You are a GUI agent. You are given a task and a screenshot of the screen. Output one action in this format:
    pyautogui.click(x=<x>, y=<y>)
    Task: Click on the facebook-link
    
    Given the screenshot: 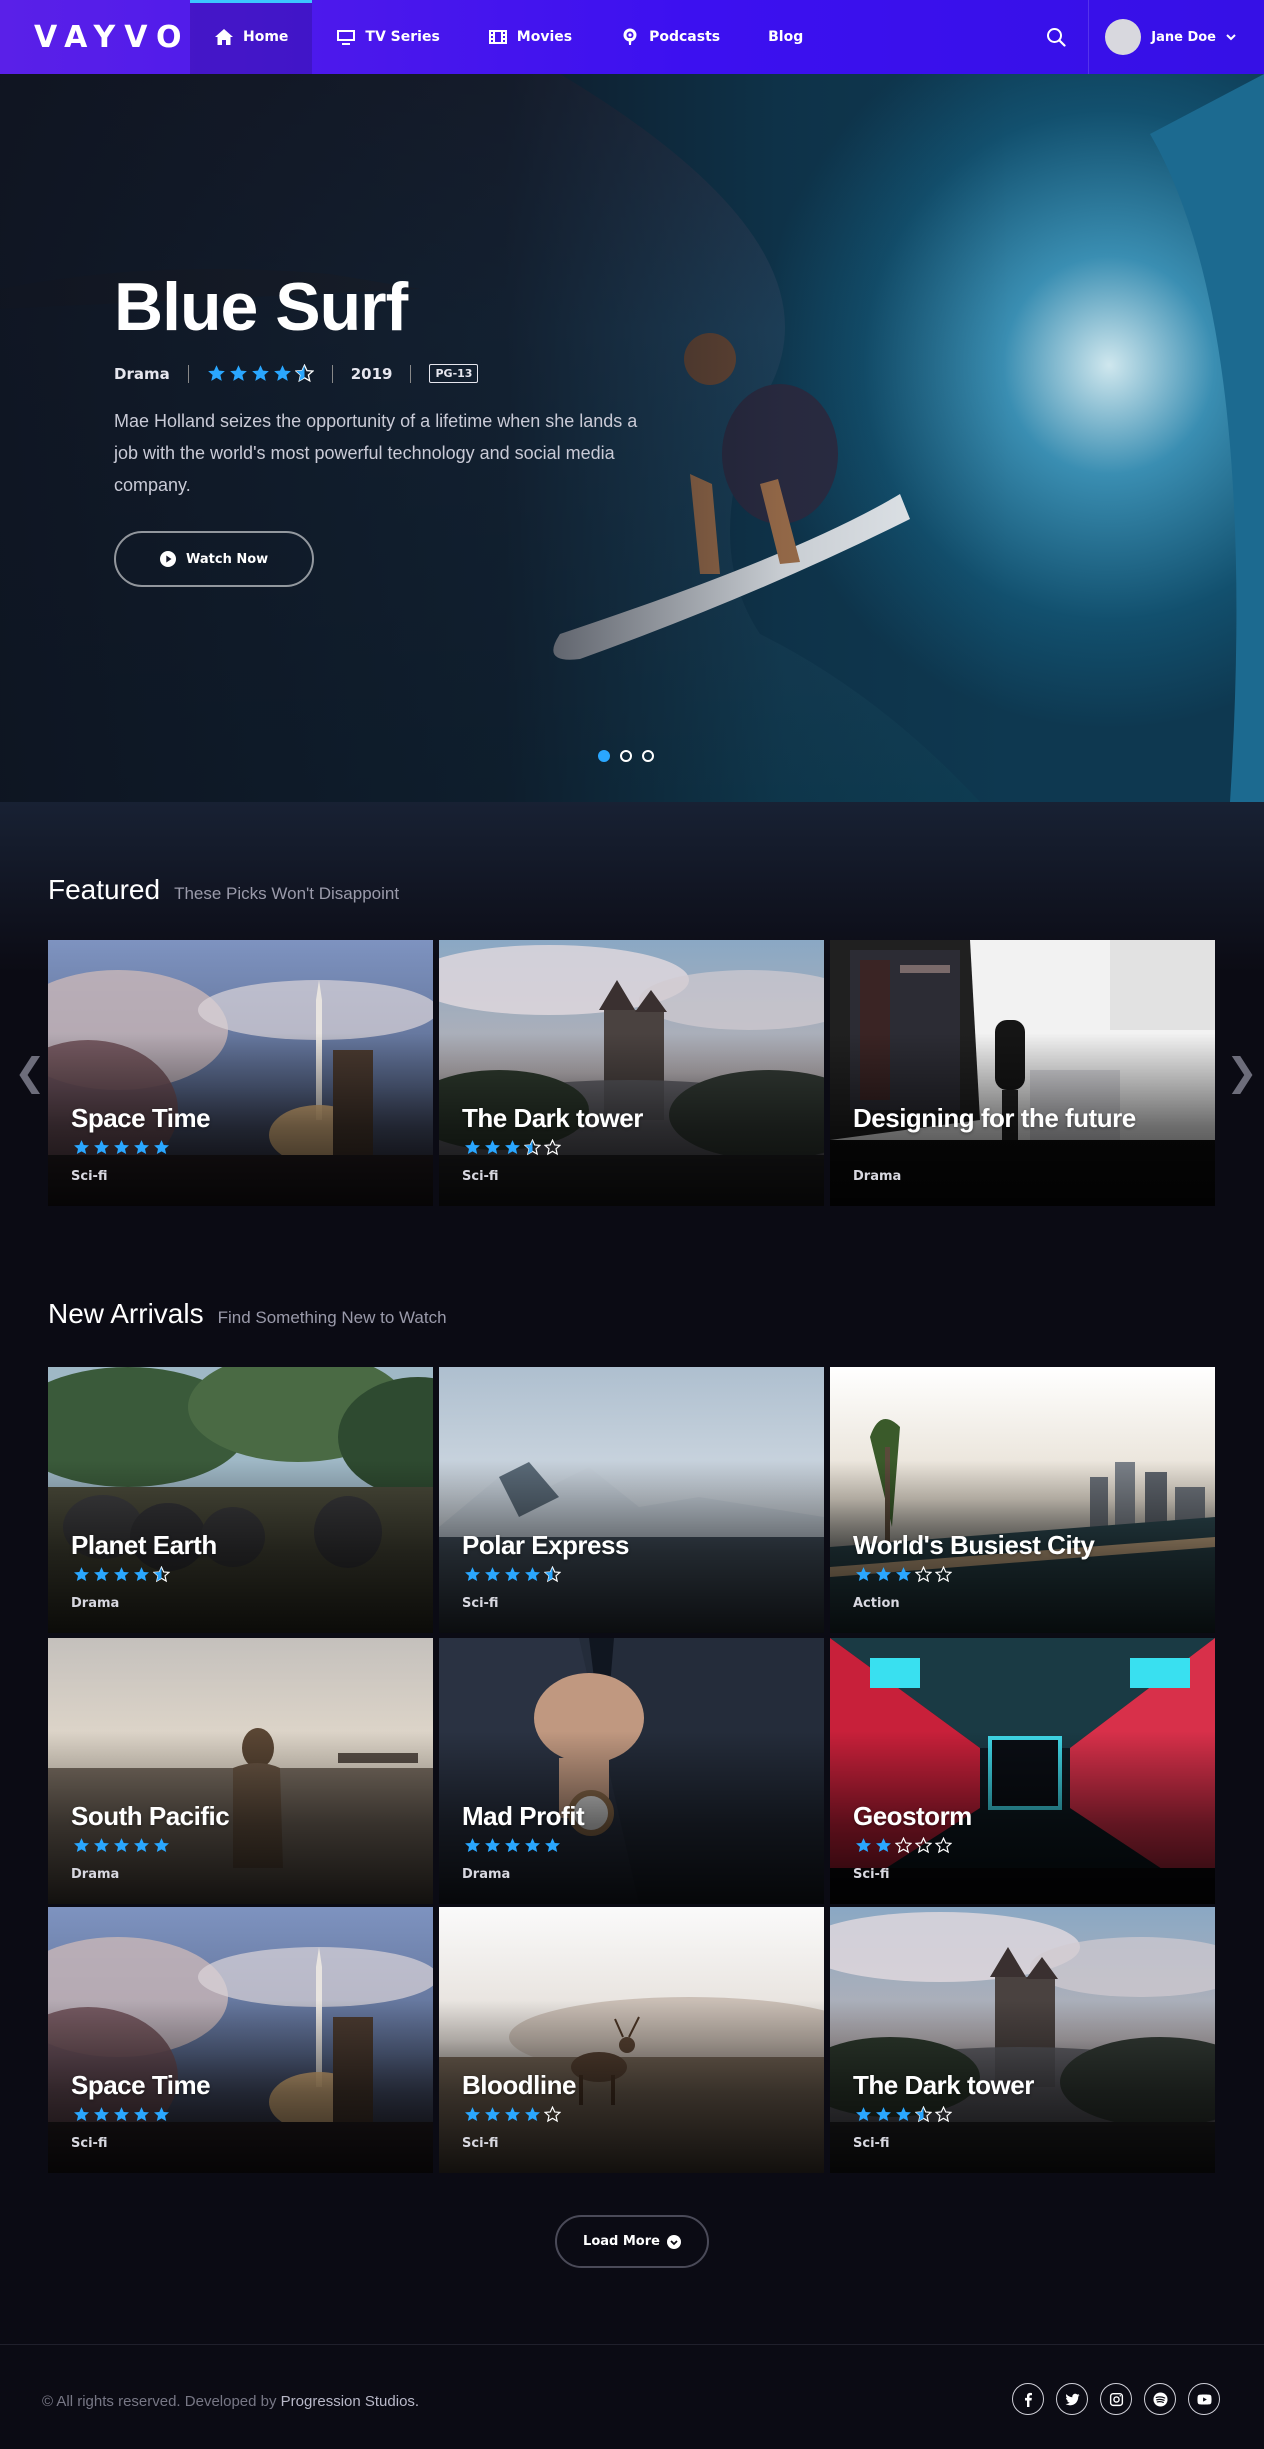 What is the action you would take?
    pyautogui.click(x=1028, y=2399)
    